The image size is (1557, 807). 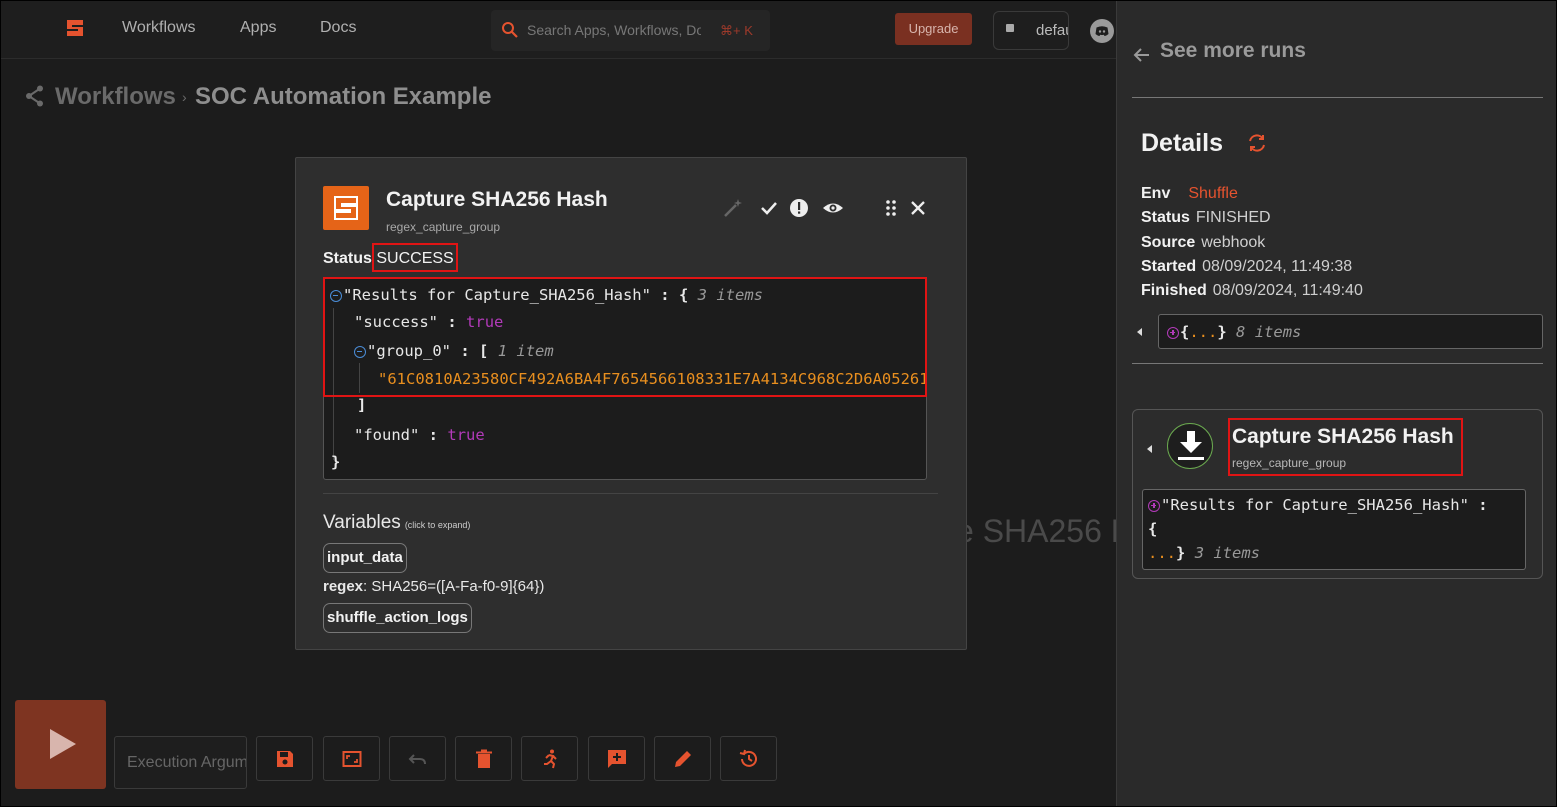 What do you see at coordinates (799, 208) in the screenshot?
I see `alert-icon` at bounding box center [799, 208].